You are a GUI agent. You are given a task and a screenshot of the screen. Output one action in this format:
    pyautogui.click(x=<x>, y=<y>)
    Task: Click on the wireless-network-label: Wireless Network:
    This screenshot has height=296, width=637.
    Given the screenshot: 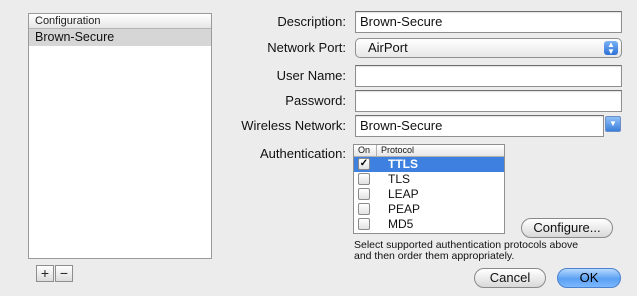 What is the action you would take?
    pyautogui.click(x=293, y=125)
    